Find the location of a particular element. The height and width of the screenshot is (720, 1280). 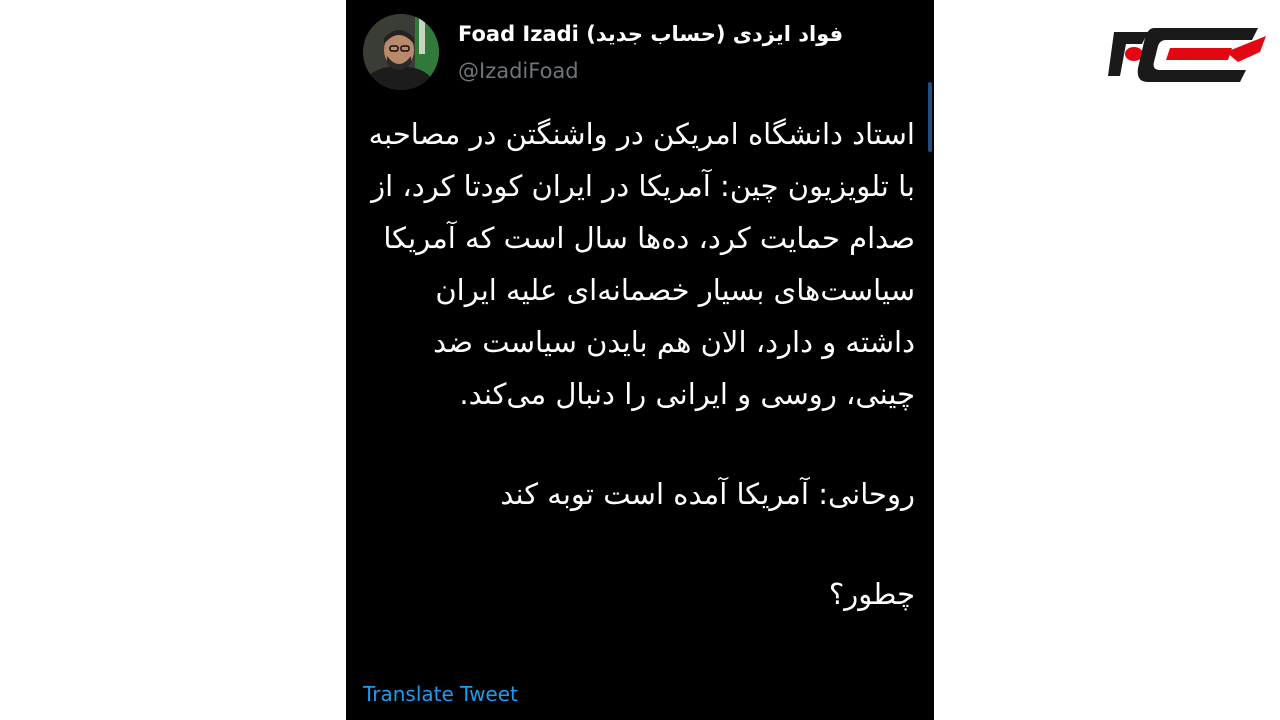

user-avatar is located at coordinates (401, 52).